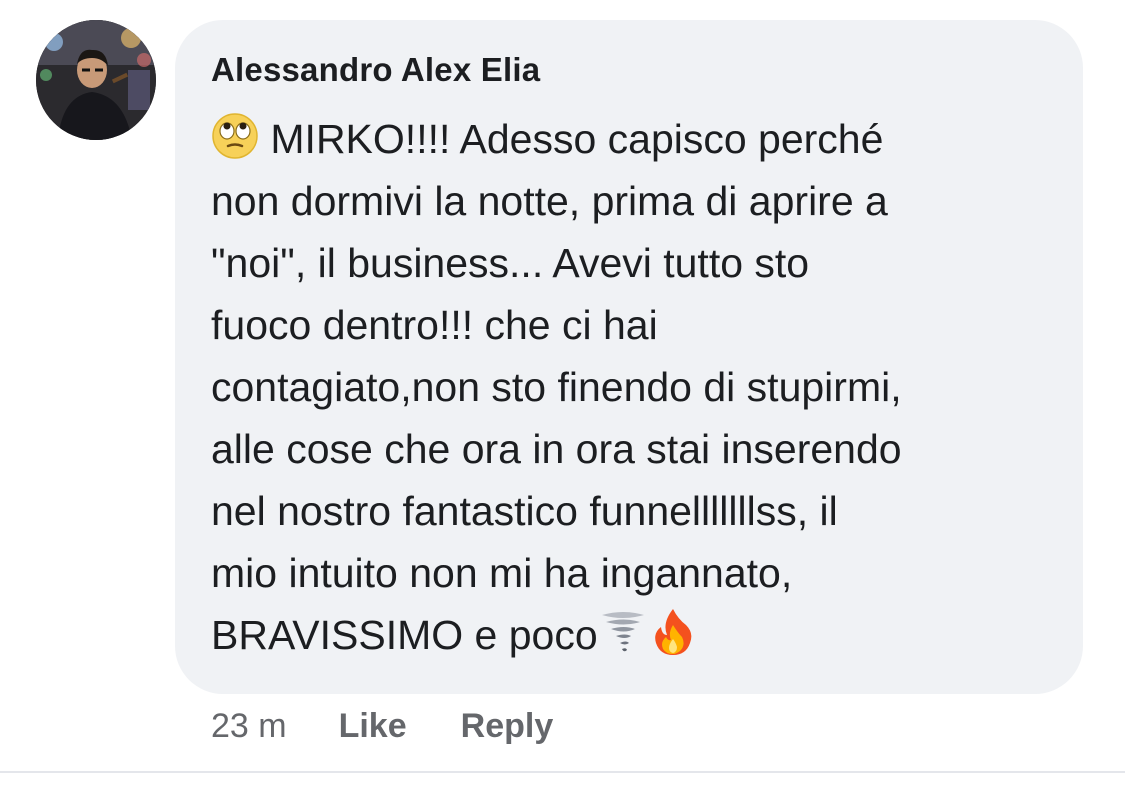 Image resolution: width=1125 pixels, height=785 pixels. What do you see at coordinates (556, 387) in the screenshot?
I see `comment-line: contagiato,non sto finendo di stupirmi,` at bounding box center [556, 387].